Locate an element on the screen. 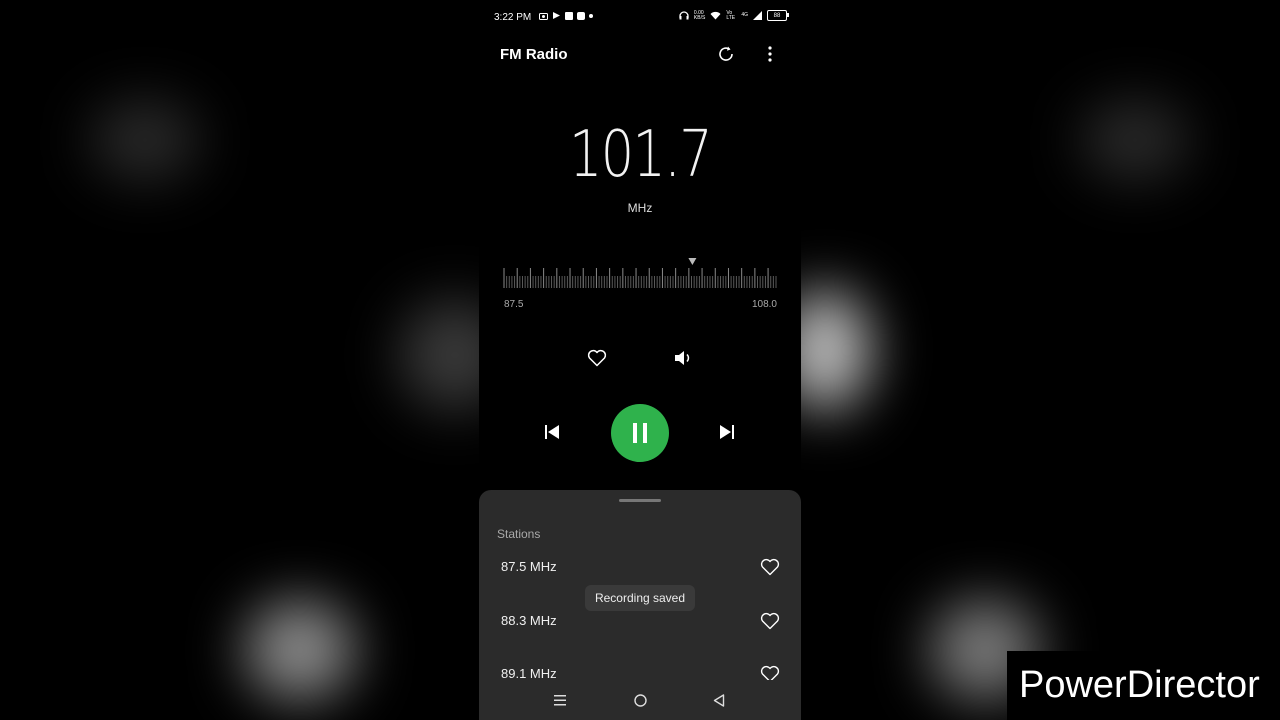 This screenshot has height=720, width=1280. more-vert-icon is located at coordinates (770, 54).